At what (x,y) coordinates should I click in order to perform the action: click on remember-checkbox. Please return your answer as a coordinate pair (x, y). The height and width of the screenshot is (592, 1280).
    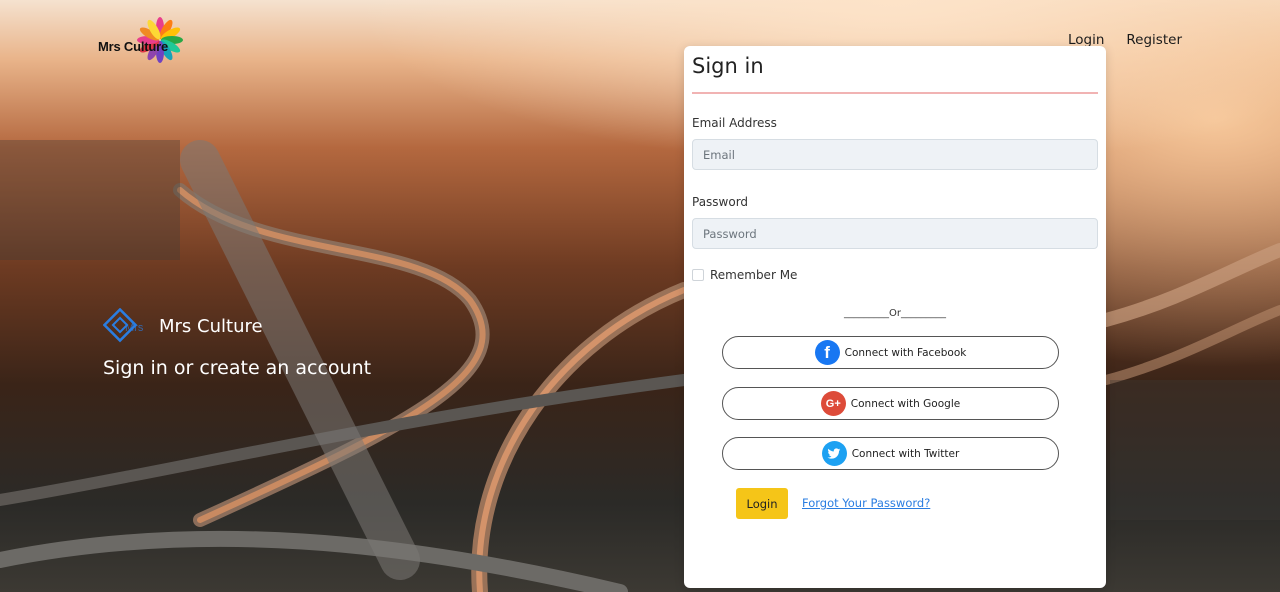
    Looking at the image, I should click on (698, 275).